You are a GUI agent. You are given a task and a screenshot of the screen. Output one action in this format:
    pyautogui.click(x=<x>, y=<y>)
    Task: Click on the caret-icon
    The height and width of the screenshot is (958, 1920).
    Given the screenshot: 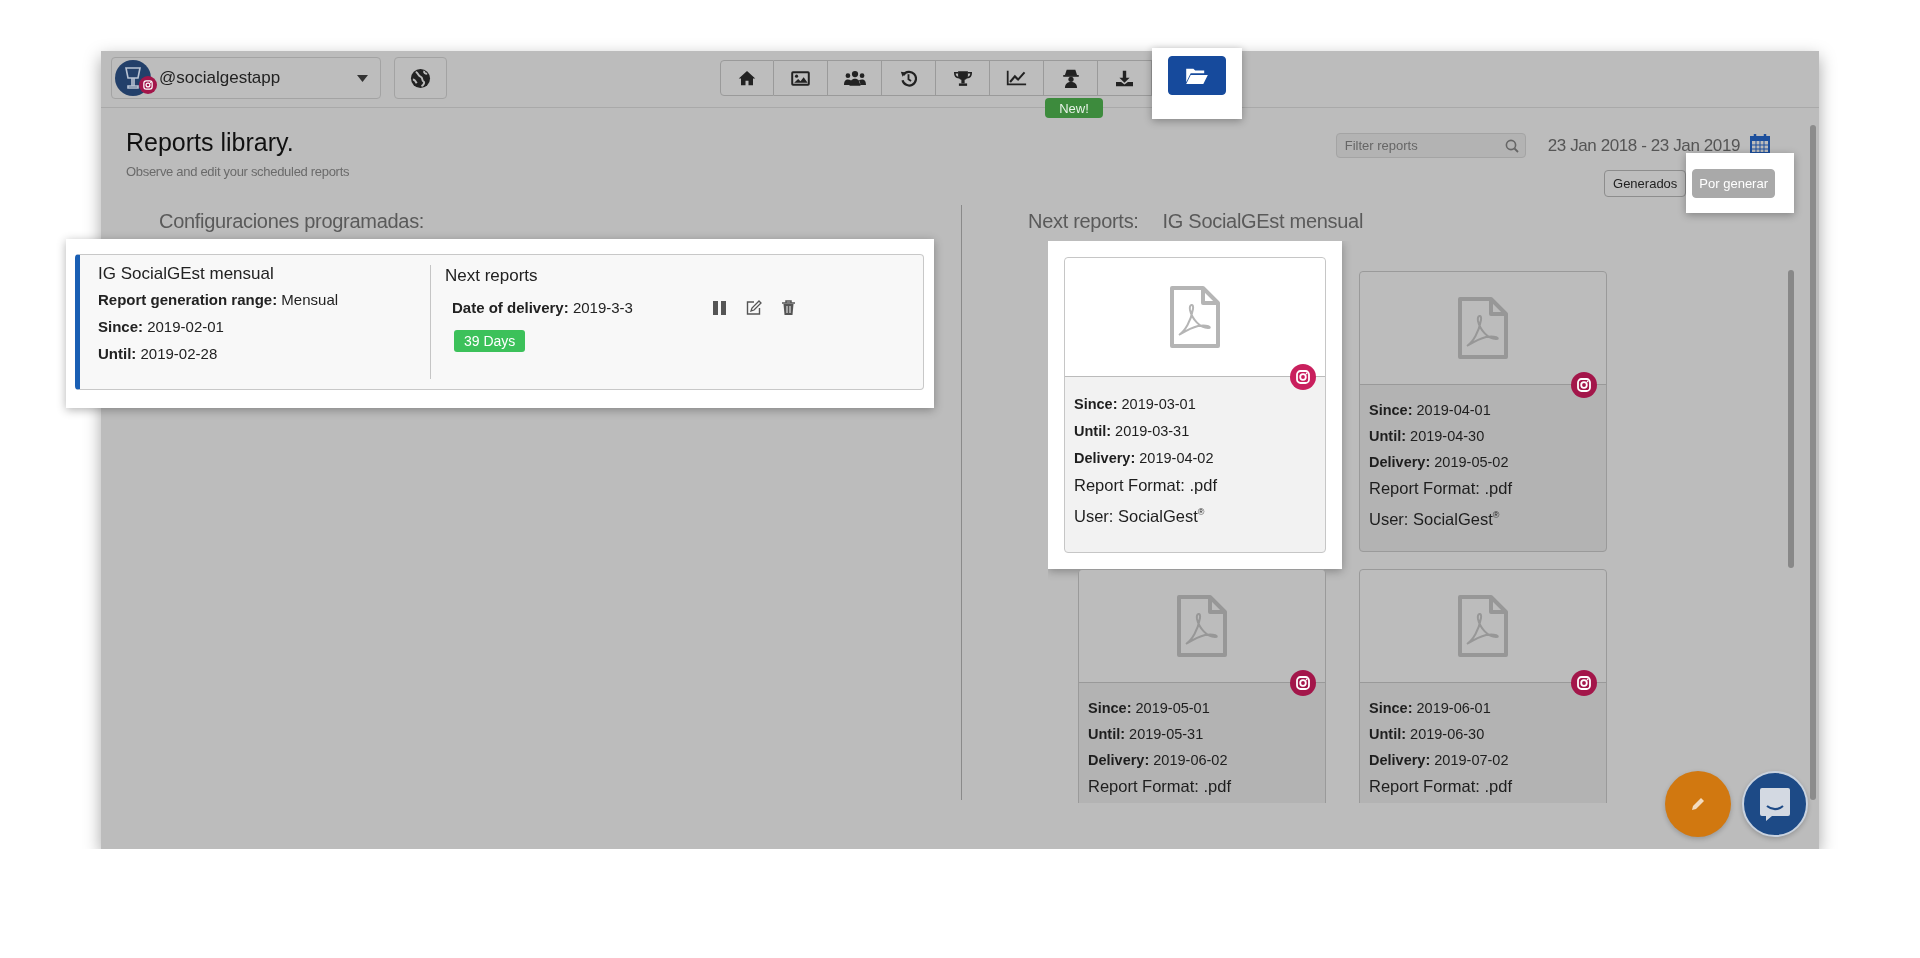 What is the action you would take?
    pyautogui.click(x=362, y=78)
    